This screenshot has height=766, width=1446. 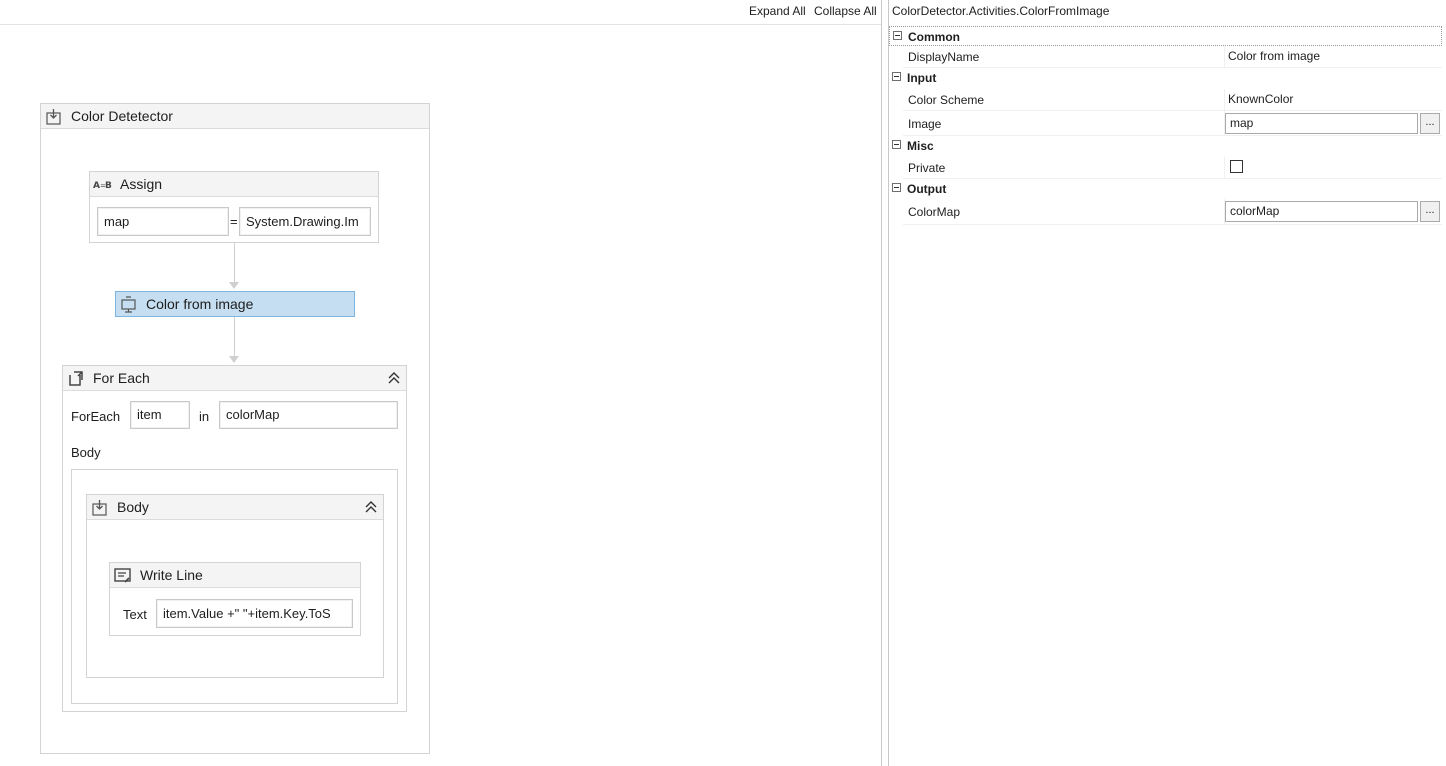 I want to click on assign-icon: A = B, so click(x=102, y=186).